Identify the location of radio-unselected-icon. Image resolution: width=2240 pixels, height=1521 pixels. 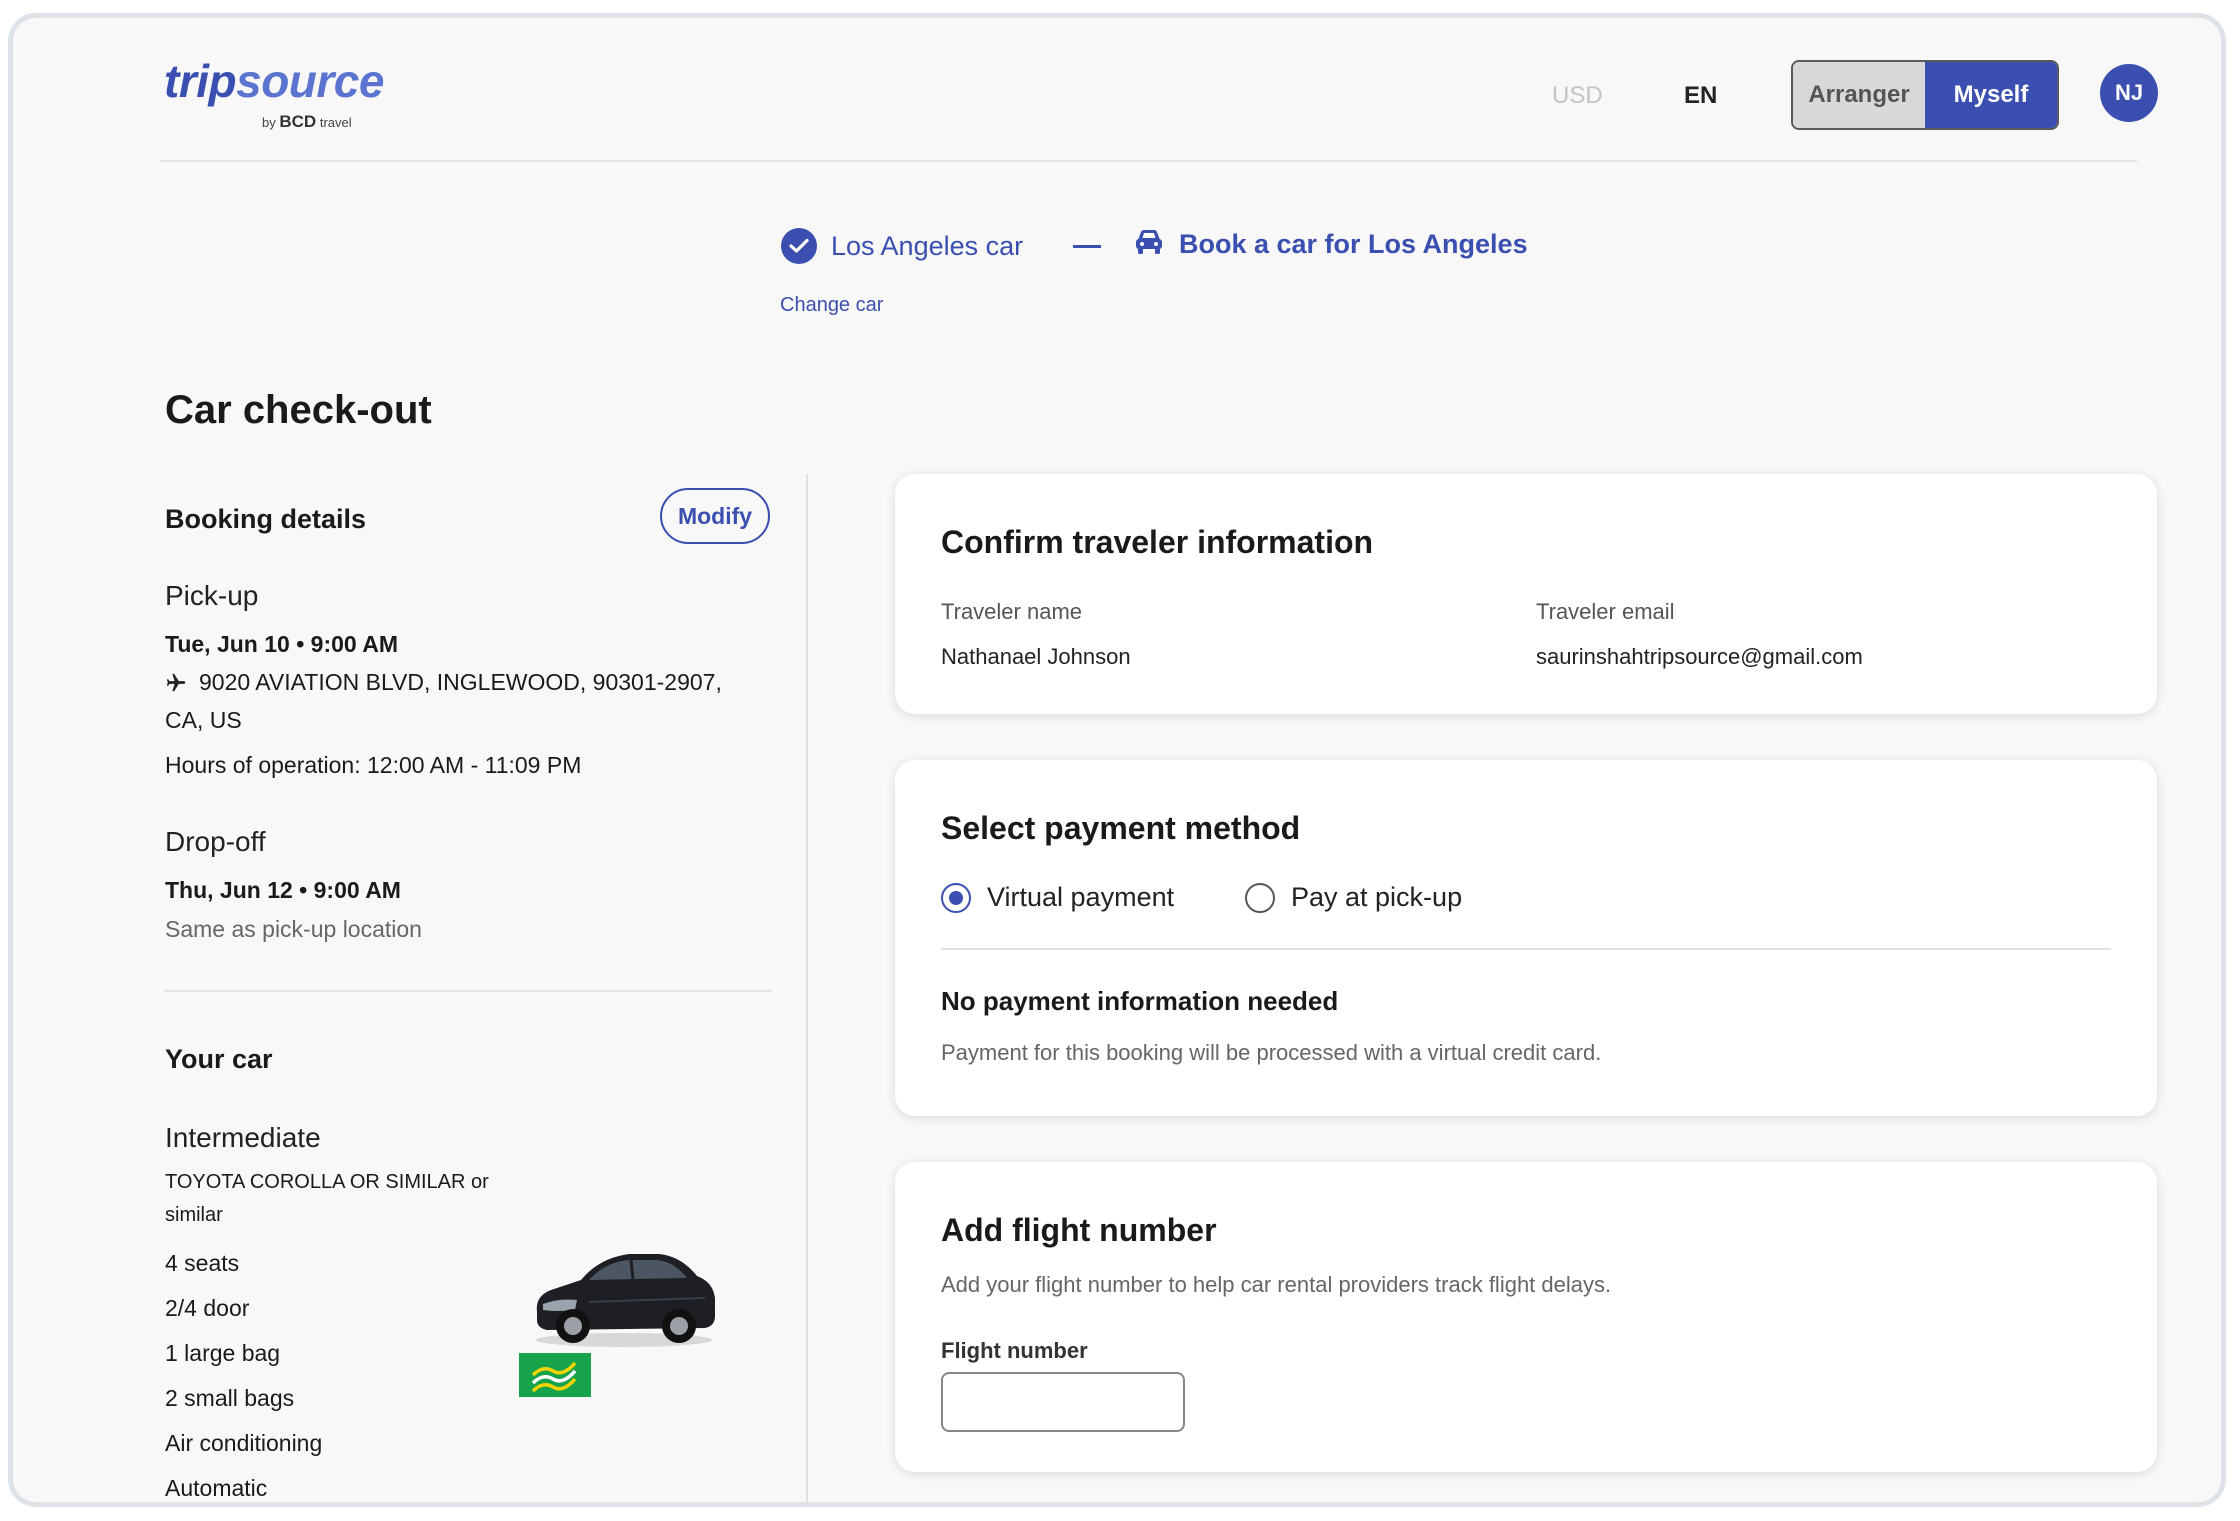
(1260, 897).